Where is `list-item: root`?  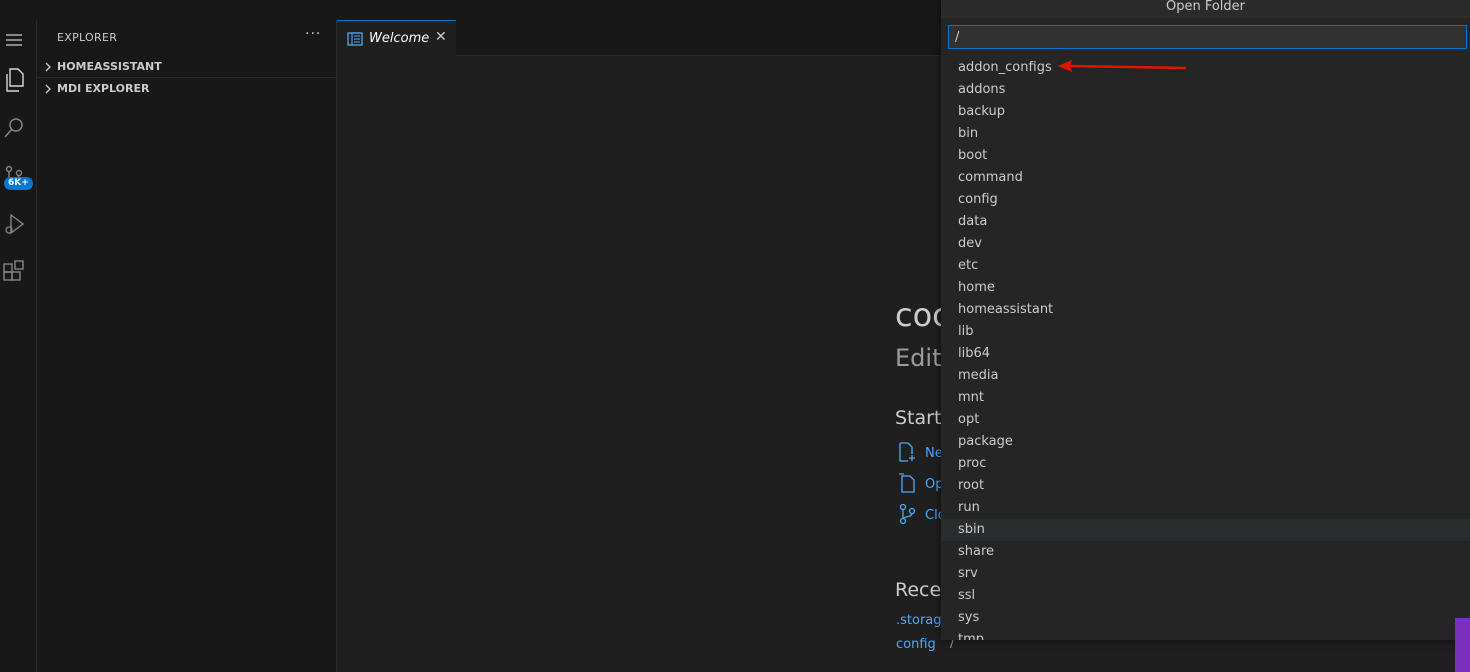
list-item: root is located at coordinates (1205, 486).